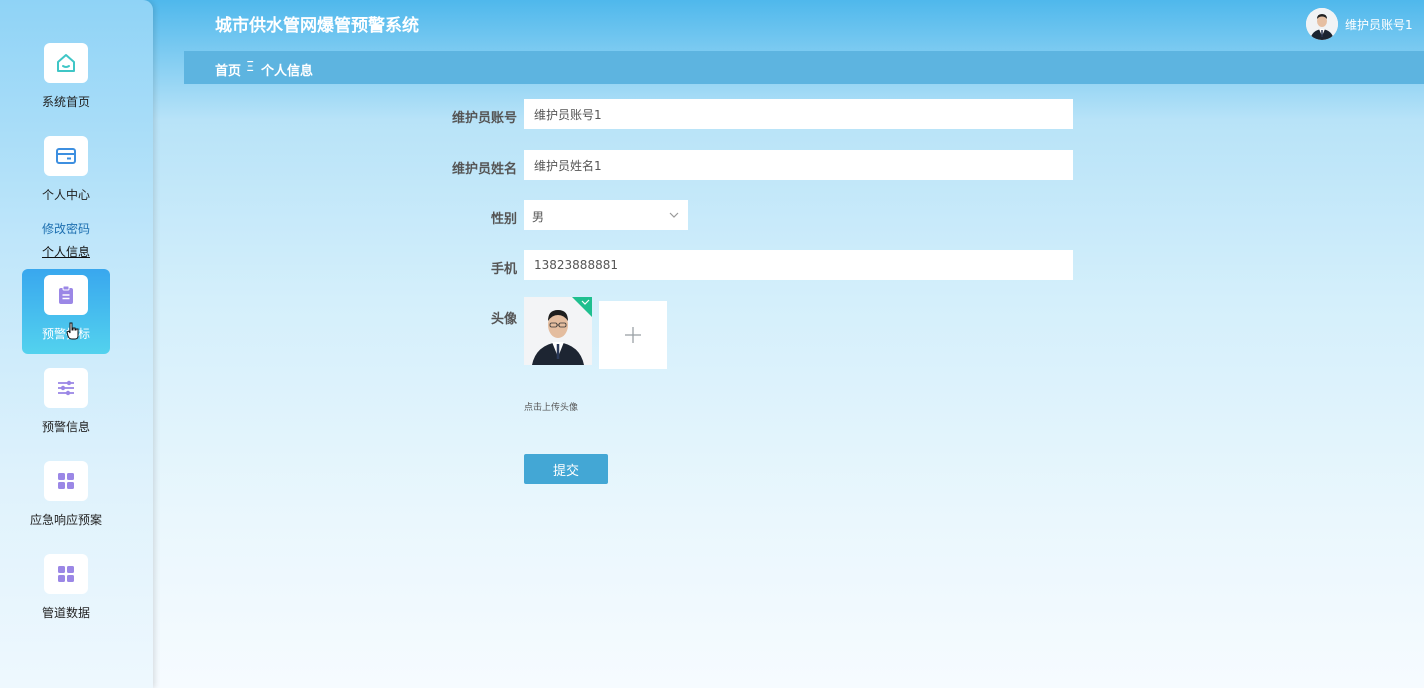 The image size is (1424, 688). I want to click on gender-select: 男, so click(606, 215).